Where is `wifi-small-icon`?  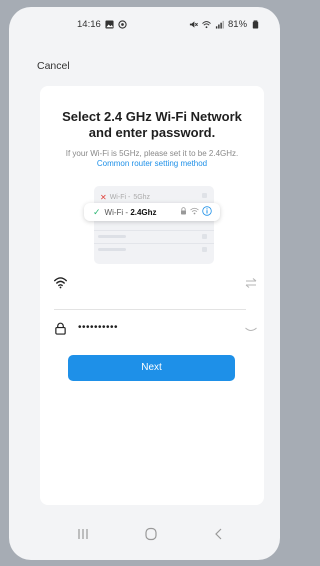 wifi-small-icon is located at coordinates (194, 211).